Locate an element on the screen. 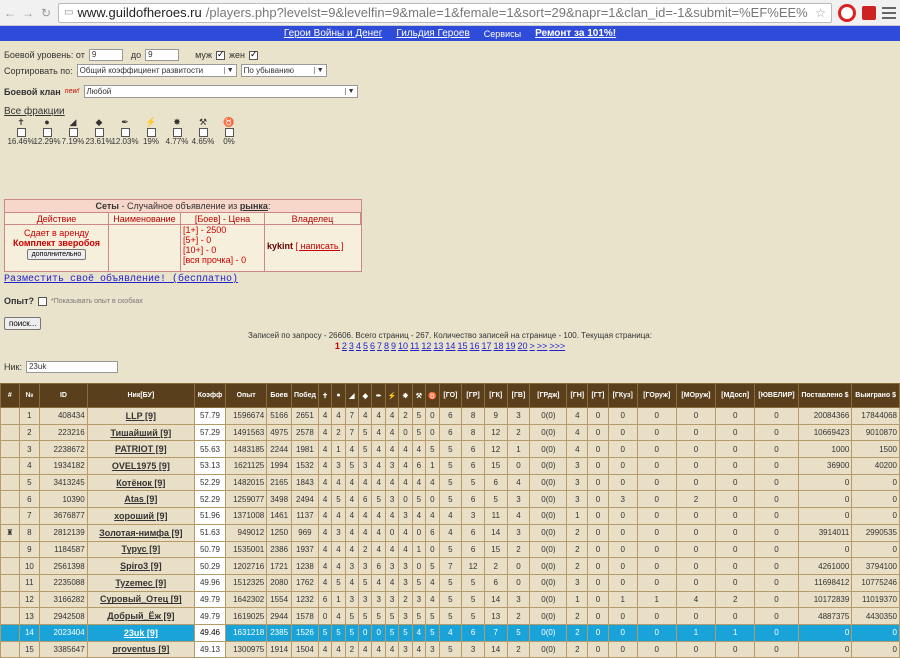 The width and height of the screenshot is (900, 658). nav-link-guild: Гильдия Героев is located at coordinates (432, 33).